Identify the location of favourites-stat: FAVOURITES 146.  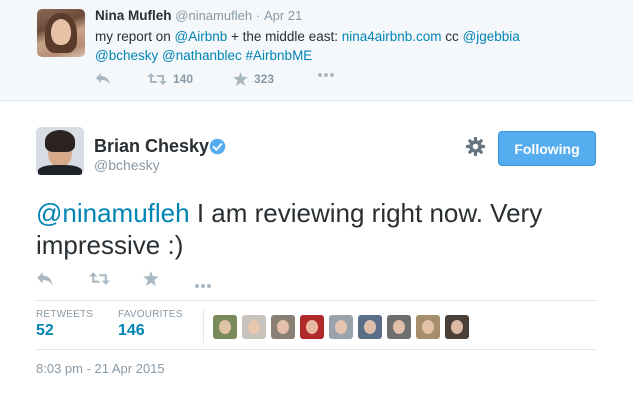
(150, 324).